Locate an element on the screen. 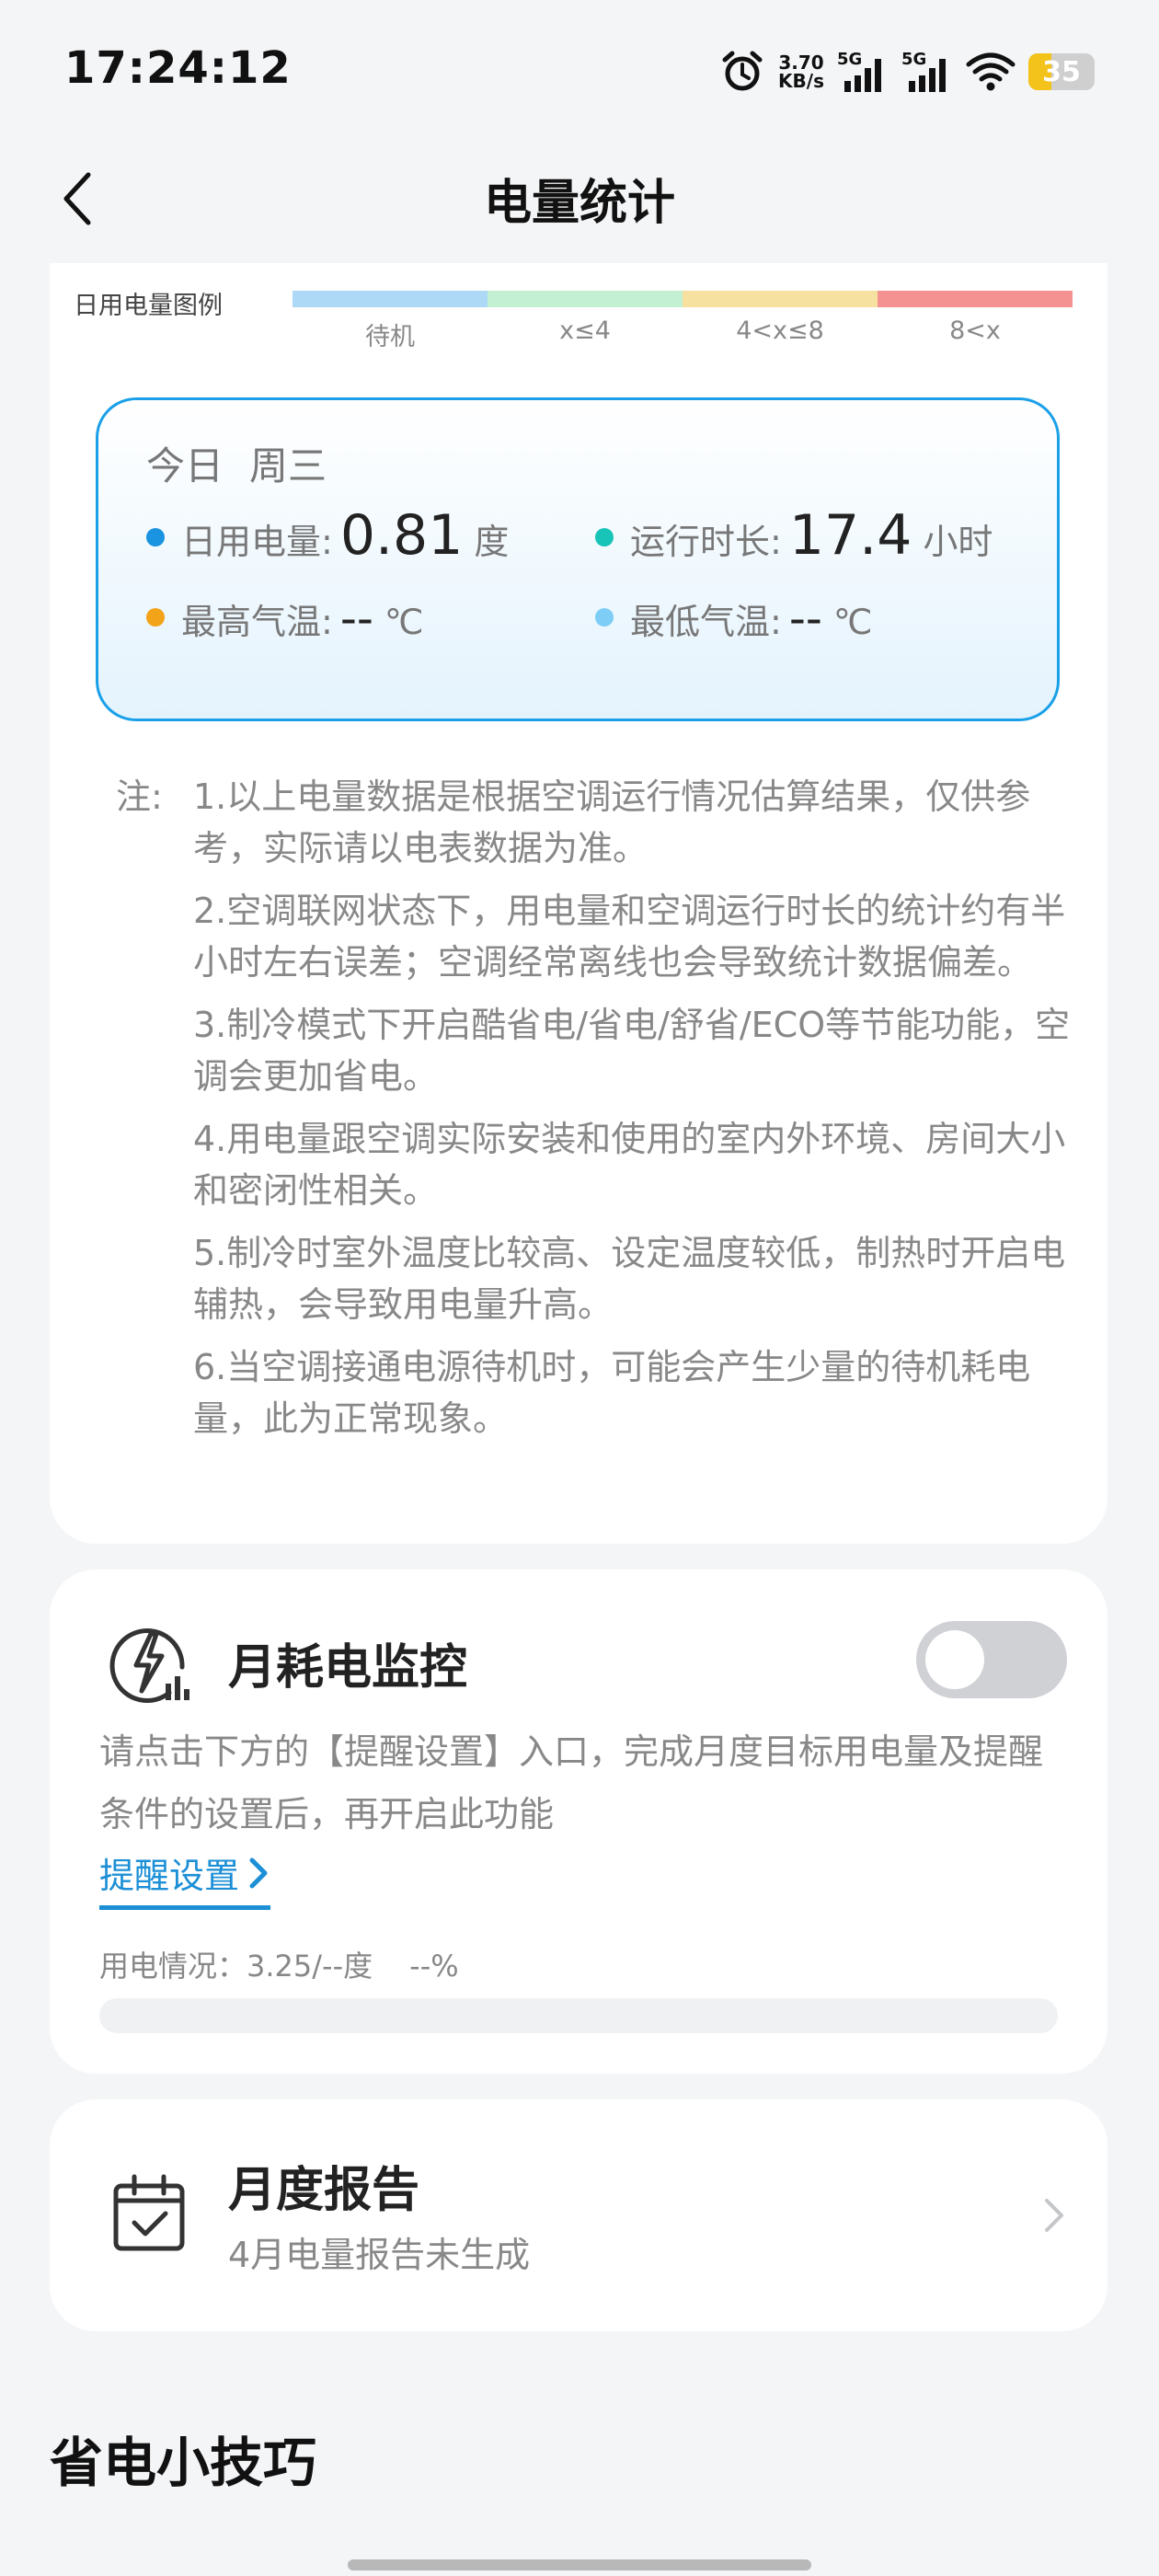 The width and height of the screenshot is (1159, 2576). monthly-monitor-description: 请点击下方的【提醒设置】入口，完成月度目标用电量及提醒条件的设置后，再开启此功能 is located at coordinates (571, 1782).